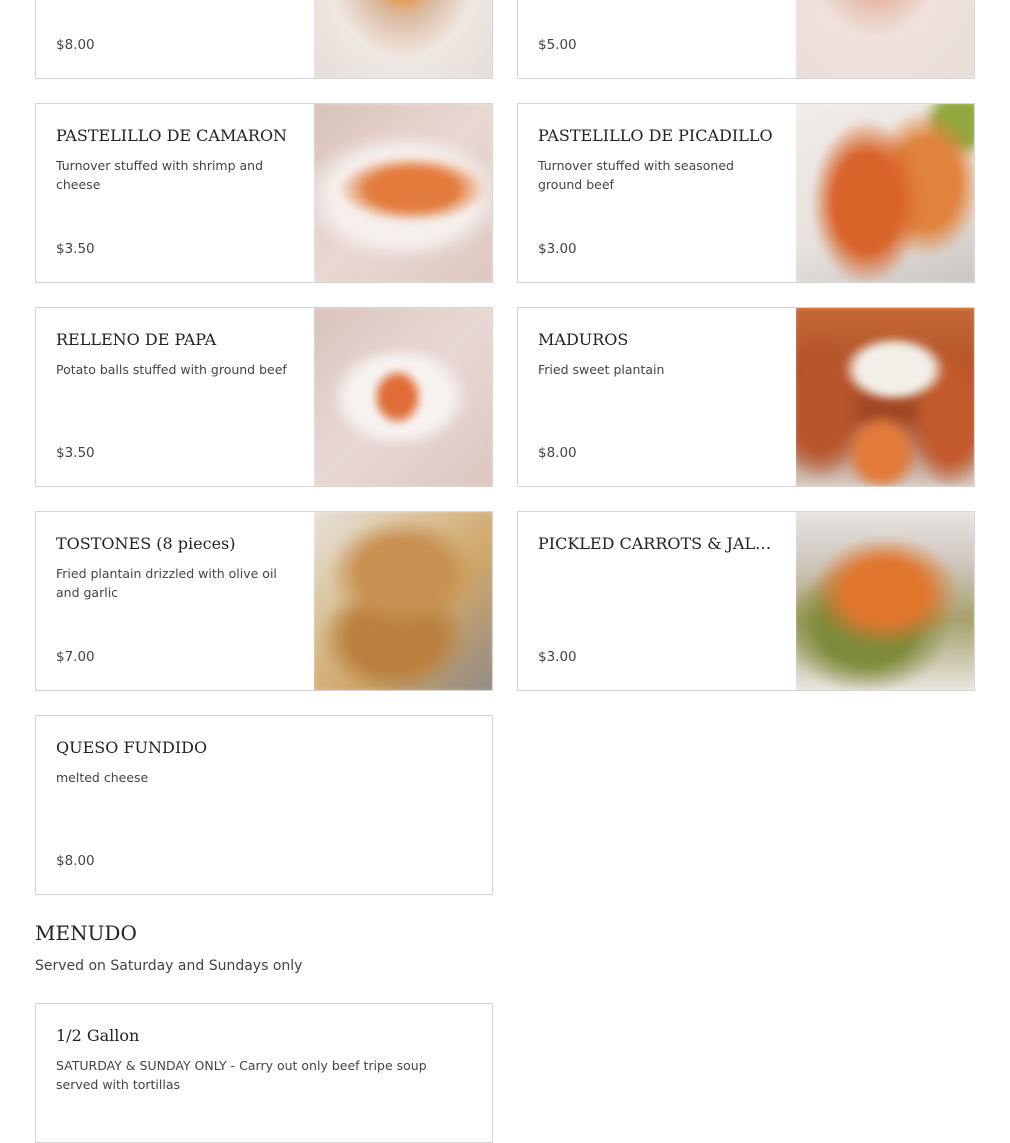  Describe the element at coordinates (98, 1035) in the screenshot. I see `item-name: 1/2 Gallon` at that location.